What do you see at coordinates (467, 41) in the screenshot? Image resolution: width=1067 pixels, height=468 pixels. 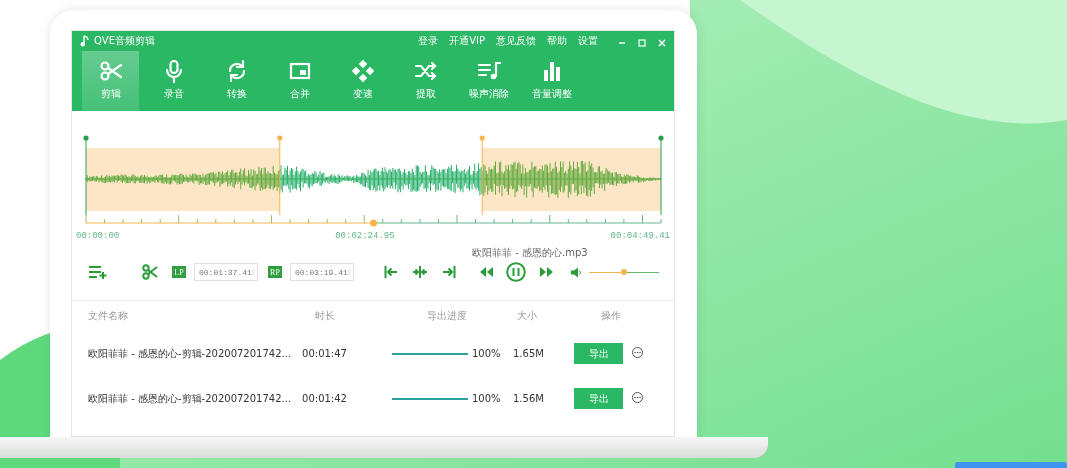 I see `menu-item: 开通VIP` at bounding box center [467, 41].